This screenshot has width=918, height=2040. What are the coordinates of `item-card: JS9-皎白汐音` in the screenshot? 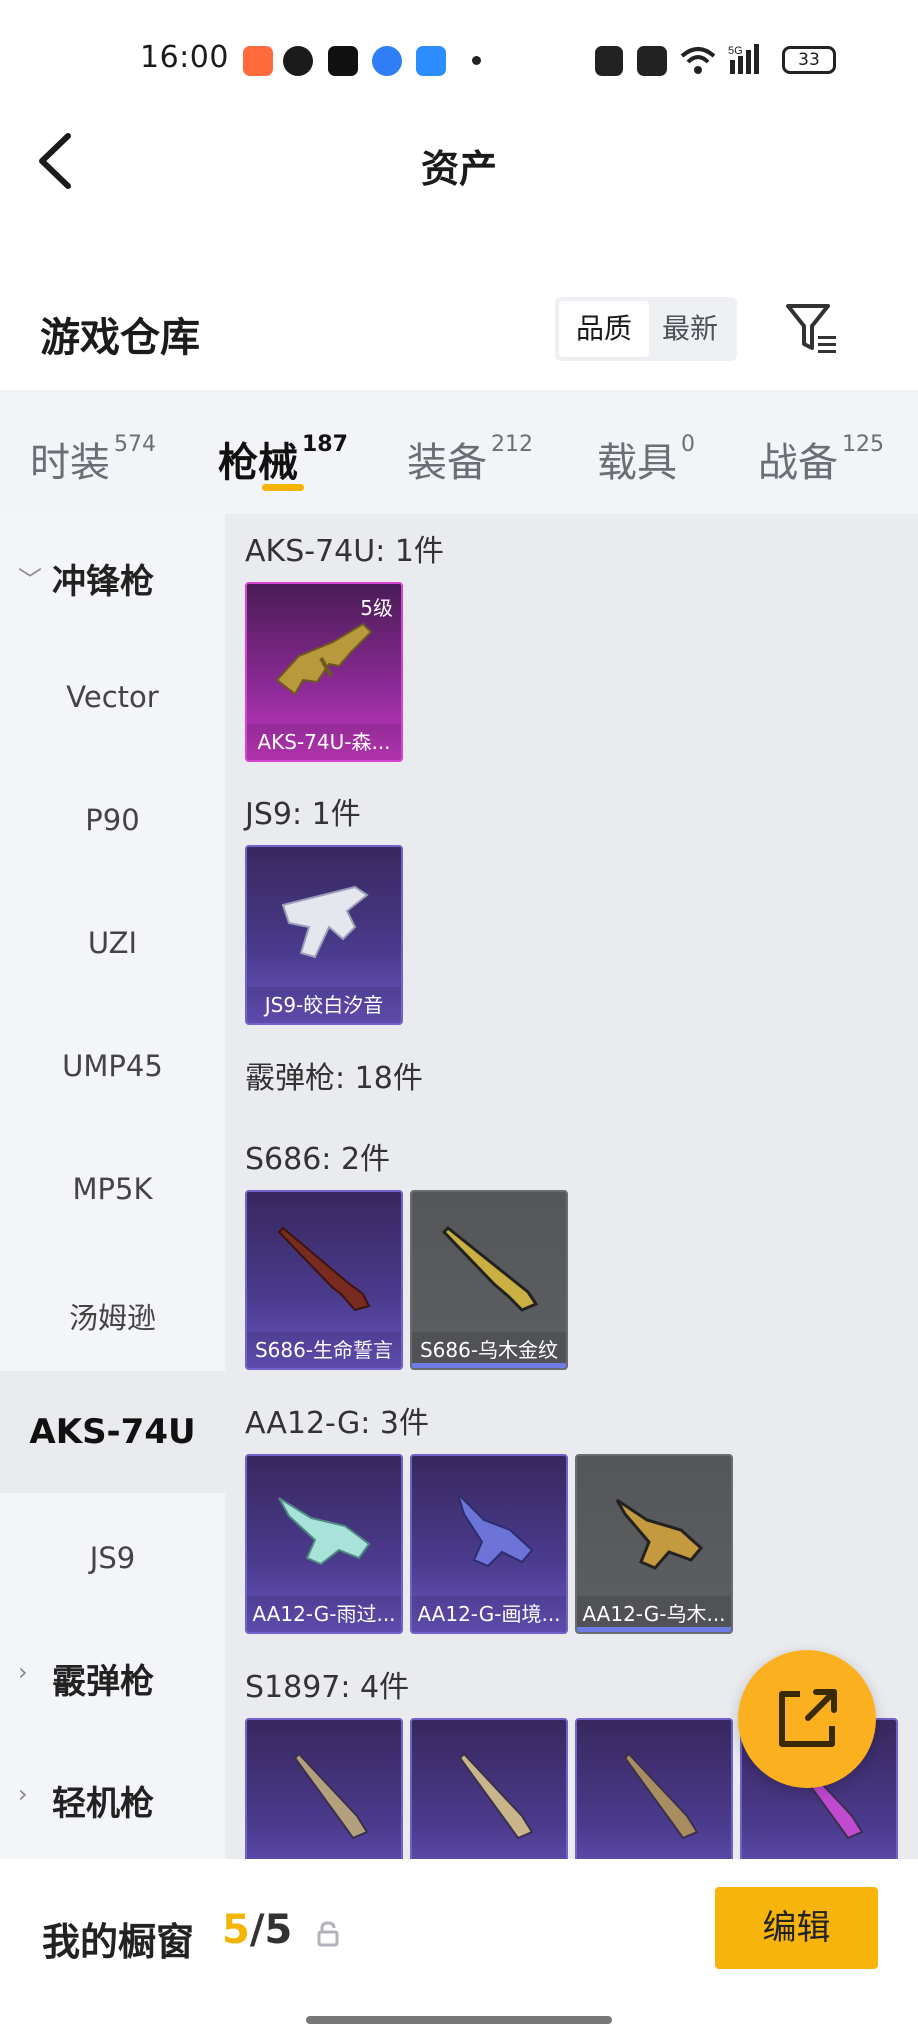 It's located at (324, 935).